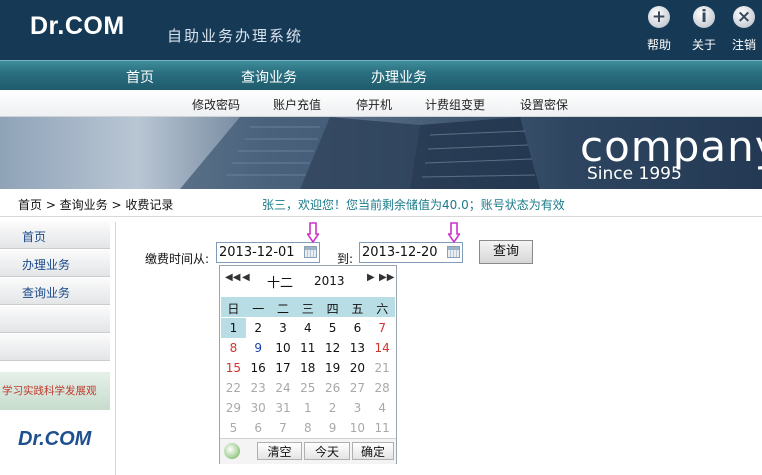 The height and width of the screenshot is (475, 762). What do you see at coordinates (744, 29) in the screenshot?
I see `logout-button: × 注销` at bounding box center [744, 29].